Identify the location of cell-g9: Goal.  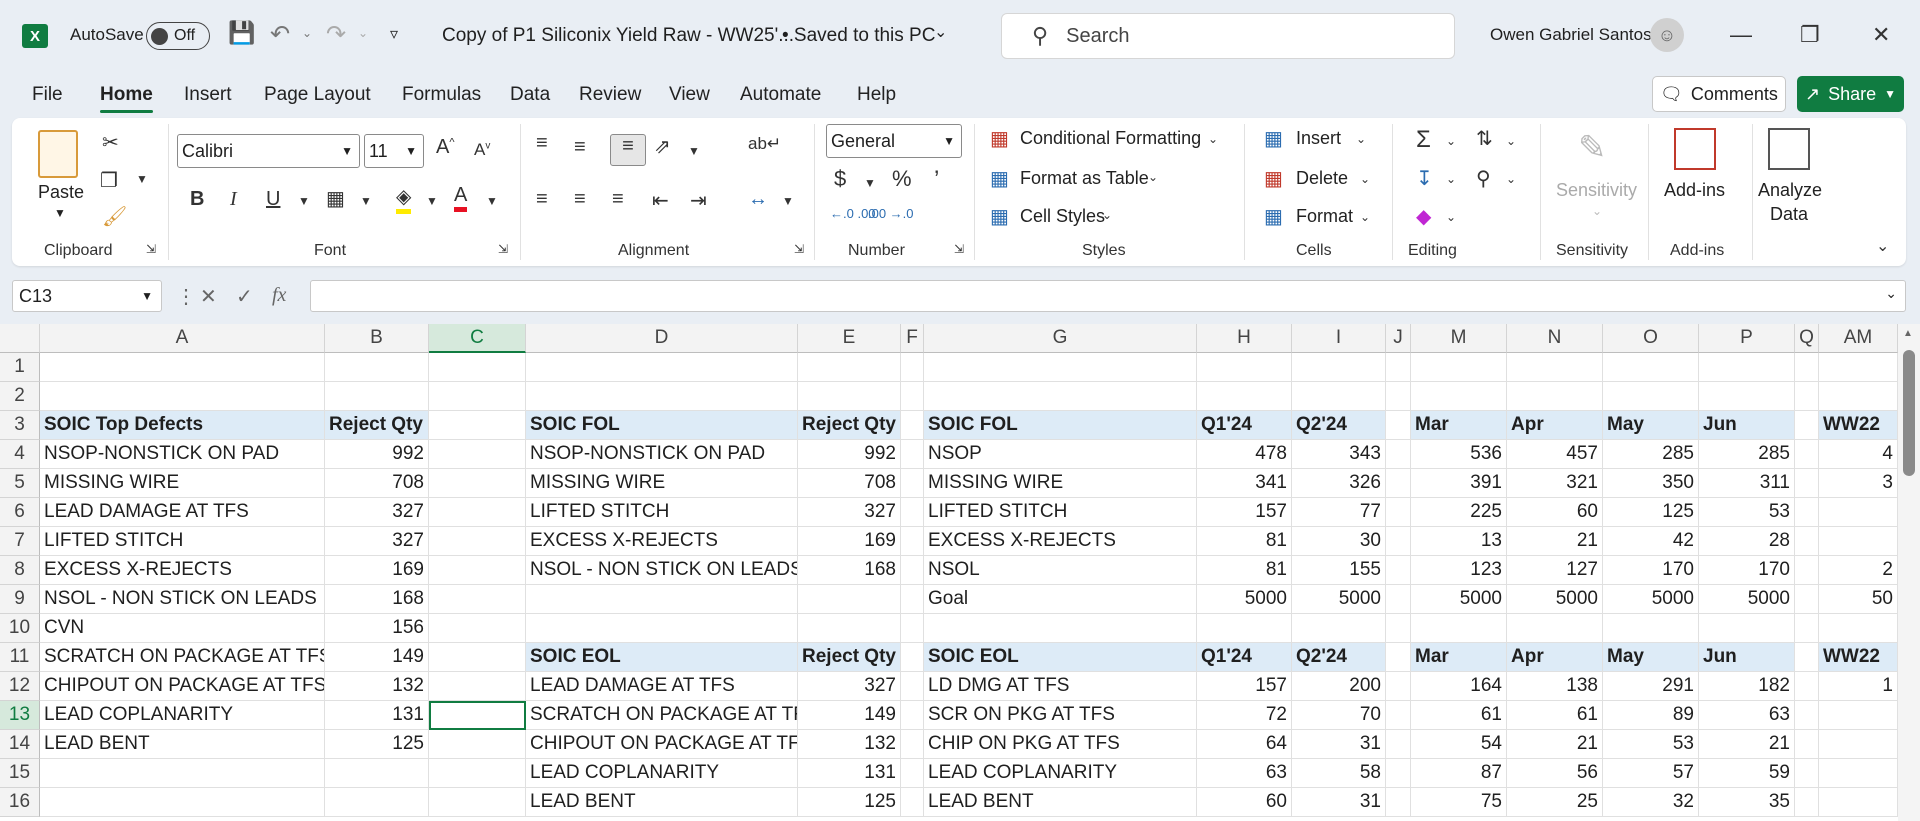
(1060, 599).